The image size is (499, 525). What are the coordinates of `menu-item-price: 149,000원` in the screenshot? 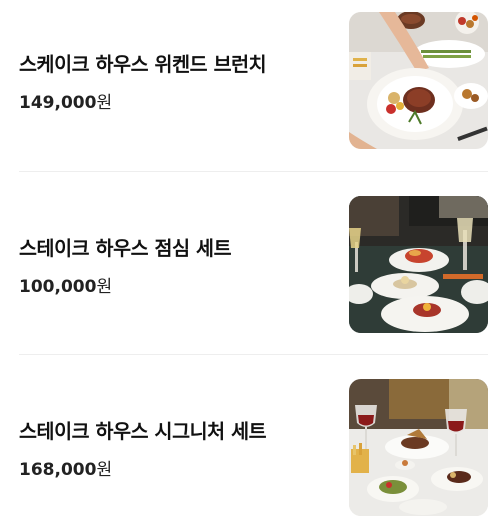 It's located at (65, 100).